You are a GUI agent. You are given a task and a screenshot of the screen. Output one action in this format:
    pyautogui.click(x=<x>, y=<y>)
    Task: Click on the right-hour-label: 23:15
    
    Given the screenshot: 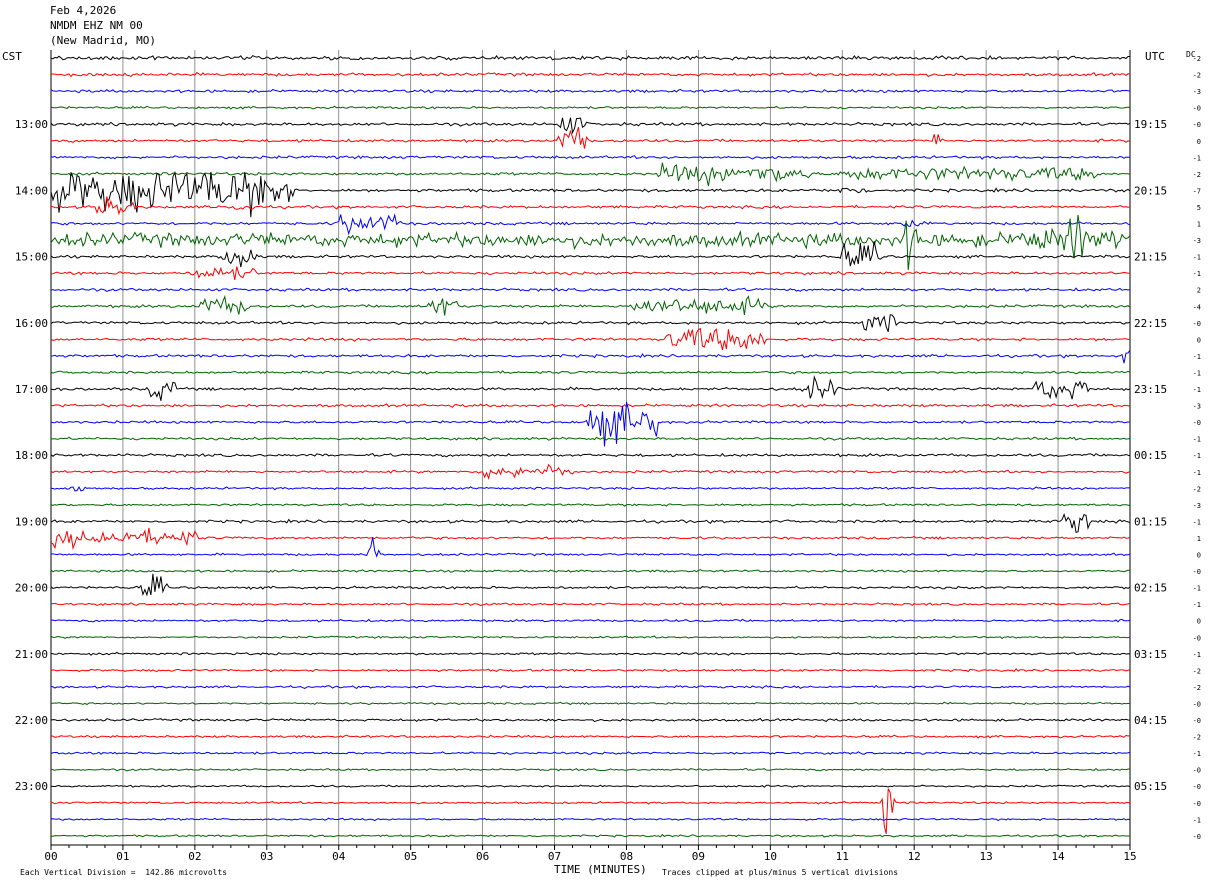 What is the action you would take?
    pyautogui.click(x=1150, y=389)
    